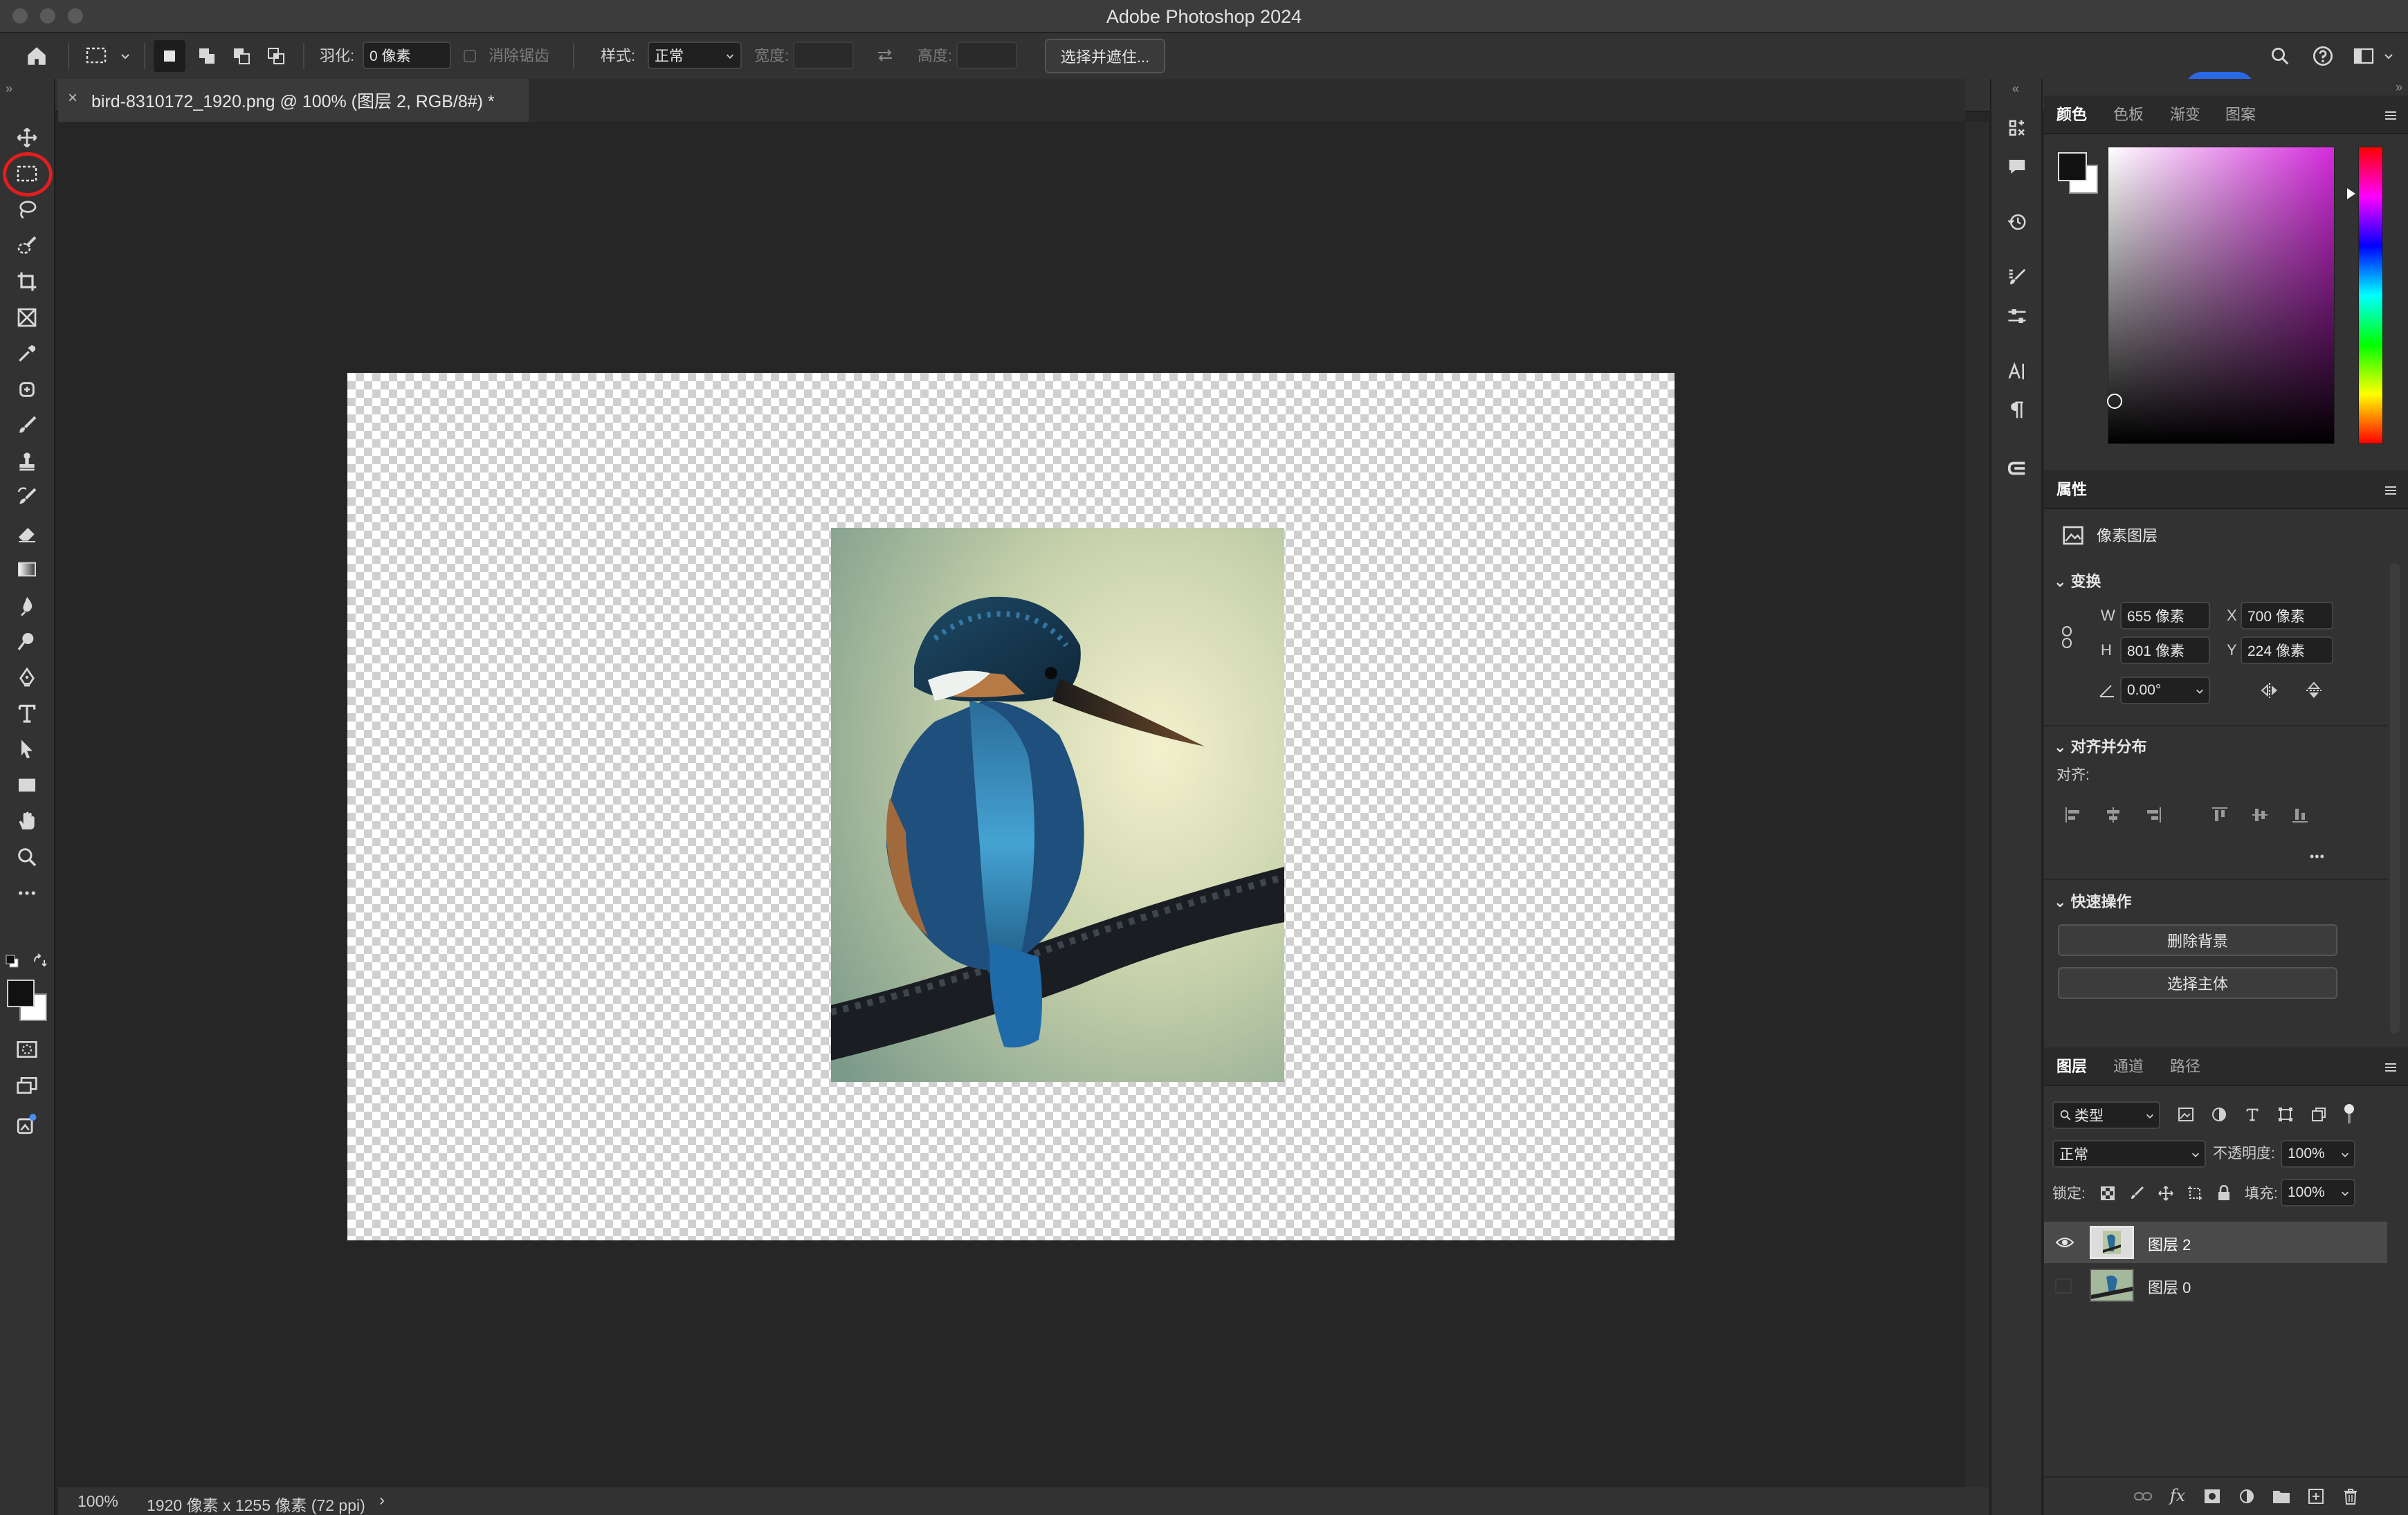  Describe the element at coordinates (2281, 1496) in the screenshot. I see `new-group-folder-icon` at that location.